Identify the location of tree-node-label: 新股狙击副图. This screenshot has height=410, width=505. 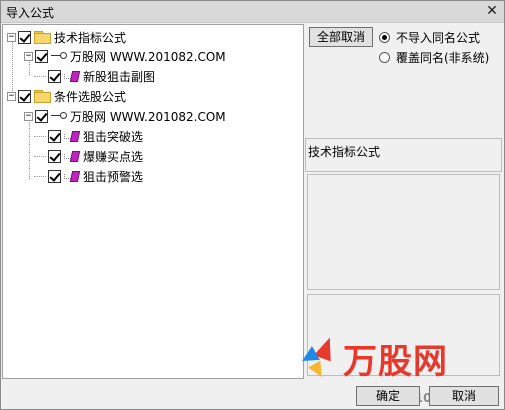
(119, 76).